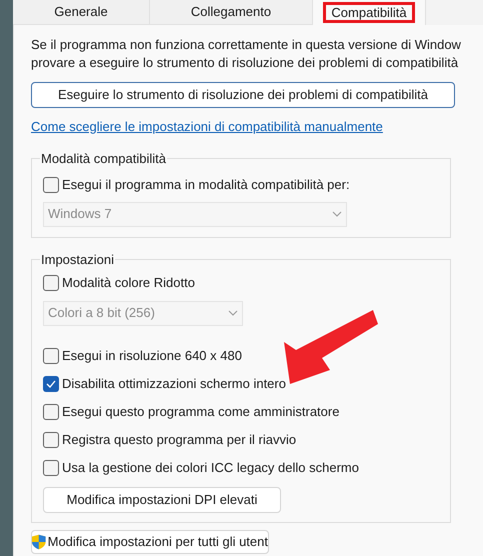  Describe the element at coordinates (81, 12) in the screenshot. I see `tab: Generale` at that location.